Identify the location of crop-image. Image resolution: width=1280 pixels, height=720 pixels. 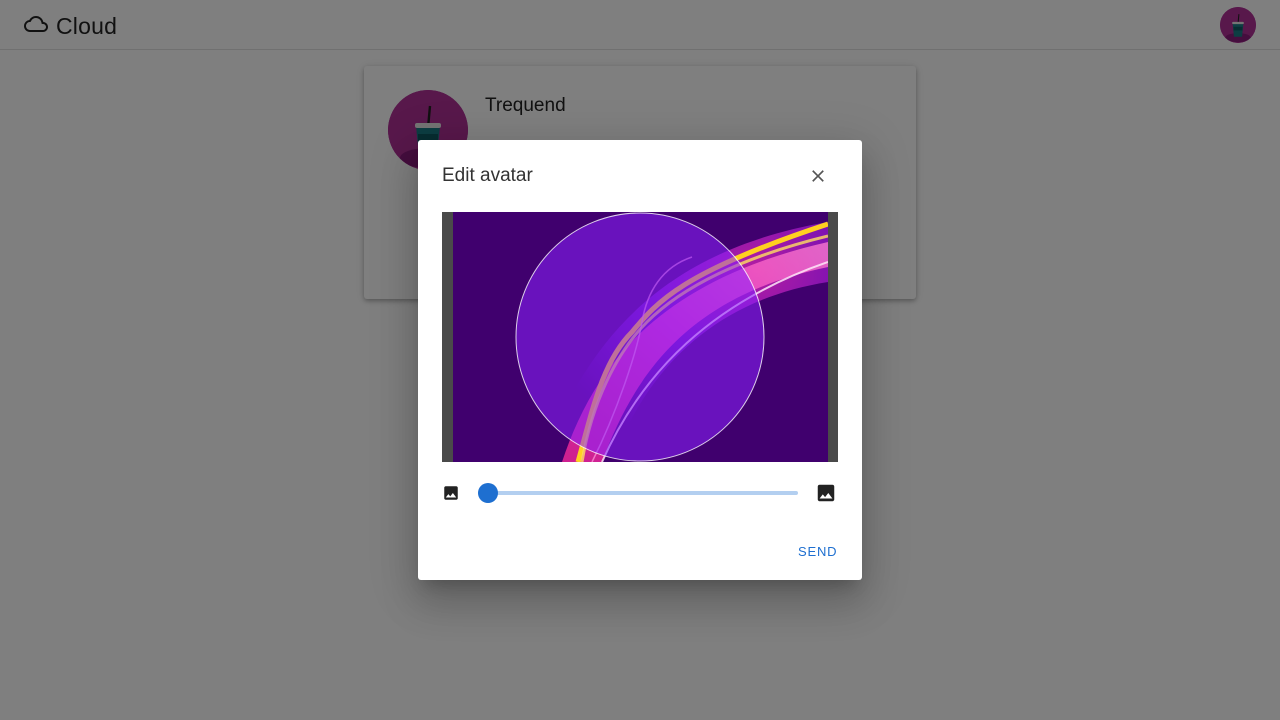
(640, 337).